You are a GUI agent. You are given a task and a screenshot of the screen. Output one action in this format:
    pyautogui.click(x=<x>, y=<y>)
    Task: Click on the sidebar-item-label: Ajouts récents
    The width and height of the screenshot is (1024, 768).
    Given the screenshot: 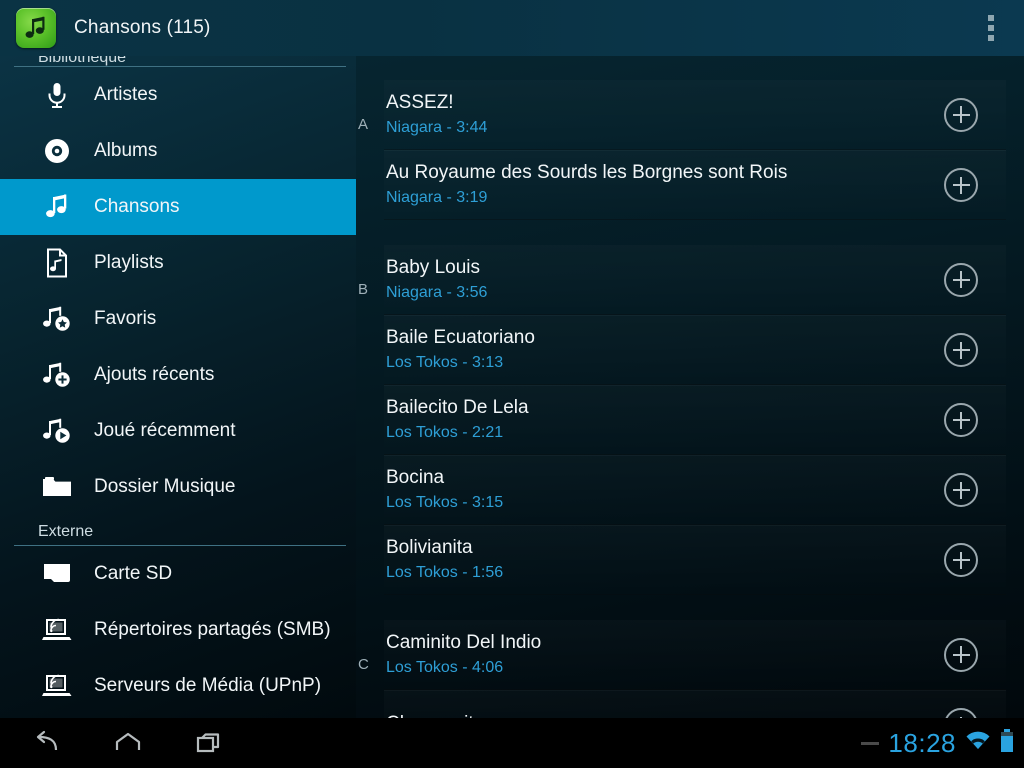 What is the action you would take?
    pyautogui.click(x=154, y=374)
    